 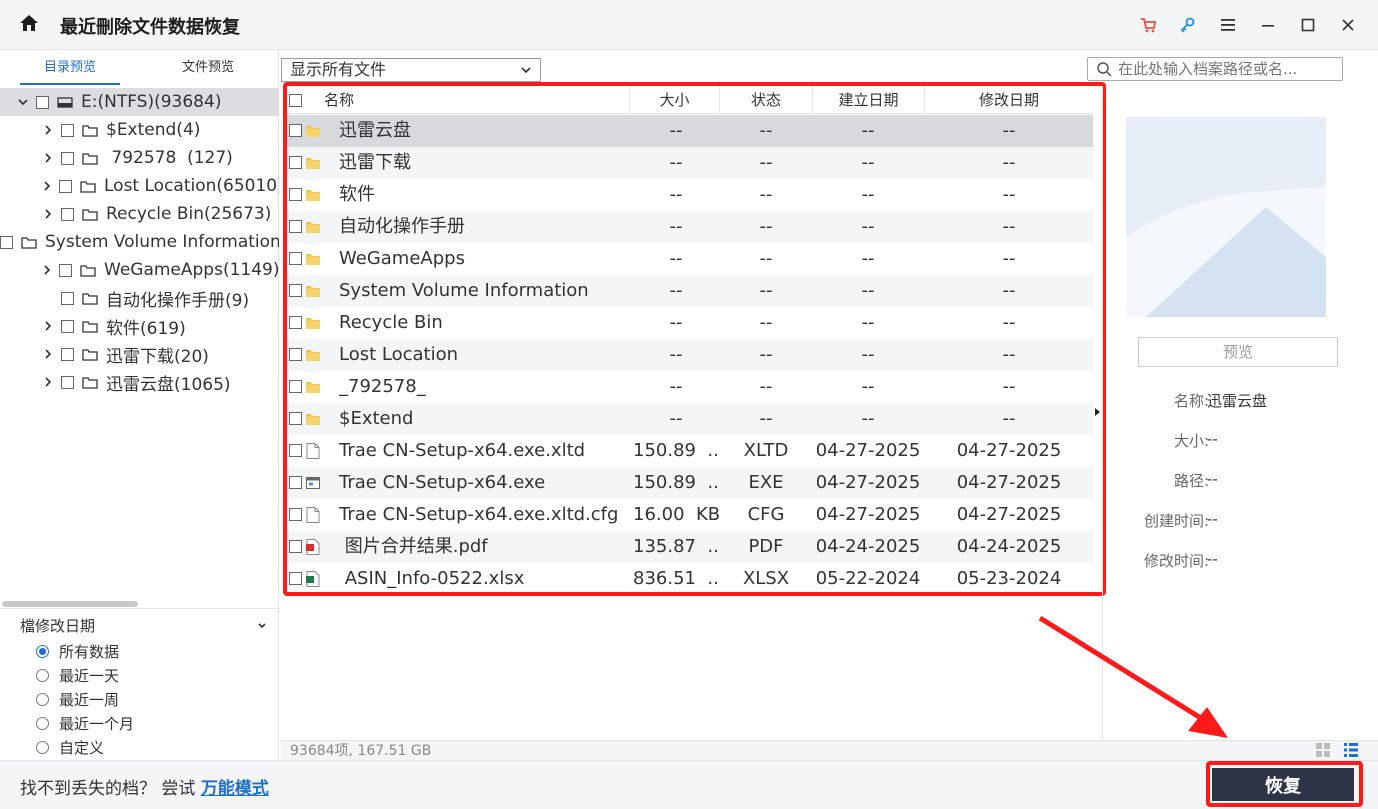 I want to click on tree-item: 自动化操作手册(9), so click(x=139, y=298).